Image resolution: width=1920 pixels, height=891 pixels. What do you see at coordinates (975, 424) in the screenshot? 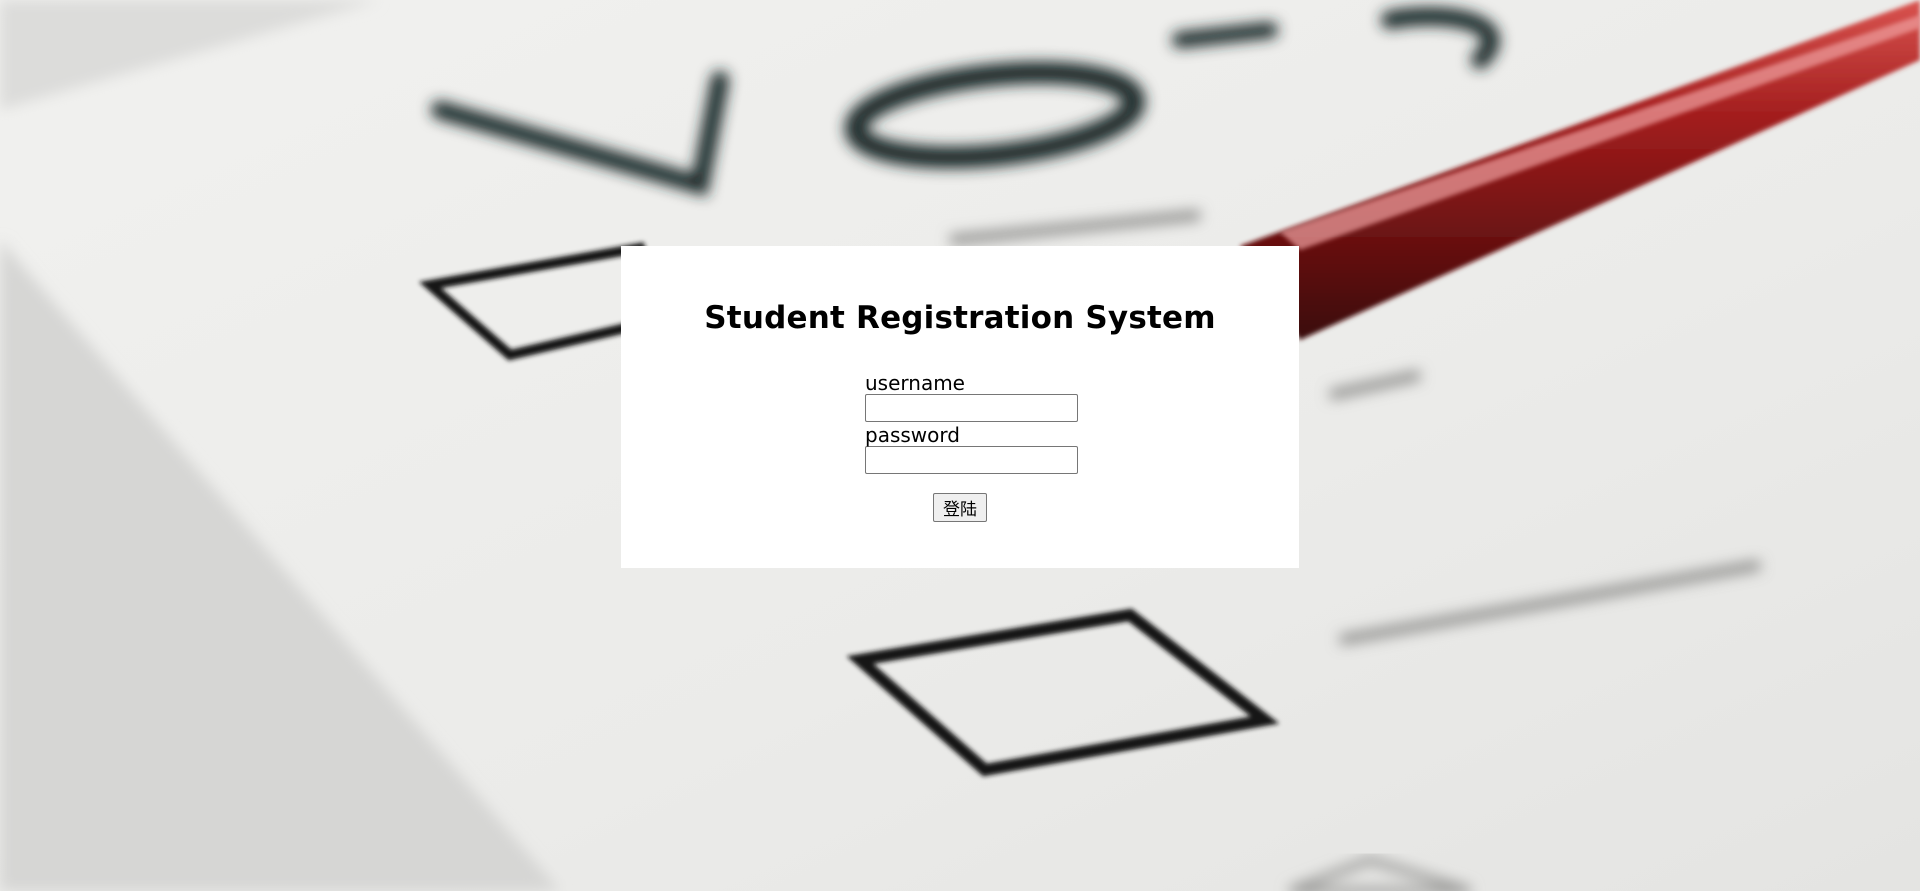
I see `login-form: username password` at bounding box center [975, 424].